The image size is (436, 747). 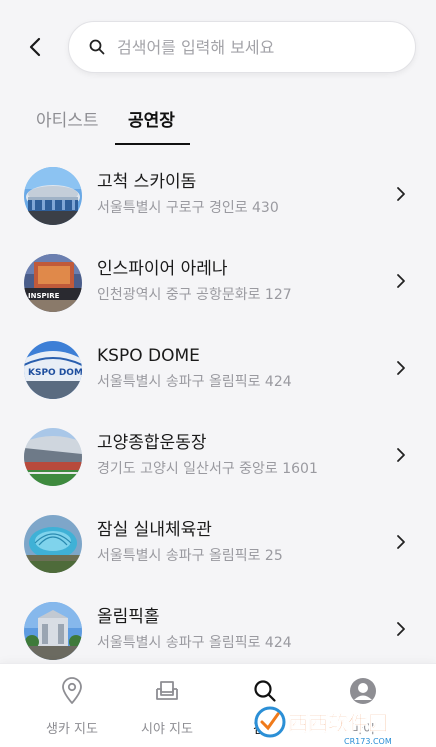 What do you see at coordinates (152, 443) in the screenshot?
I see `venue-name: 고양종합운동장` at bounding box center [152, 443].